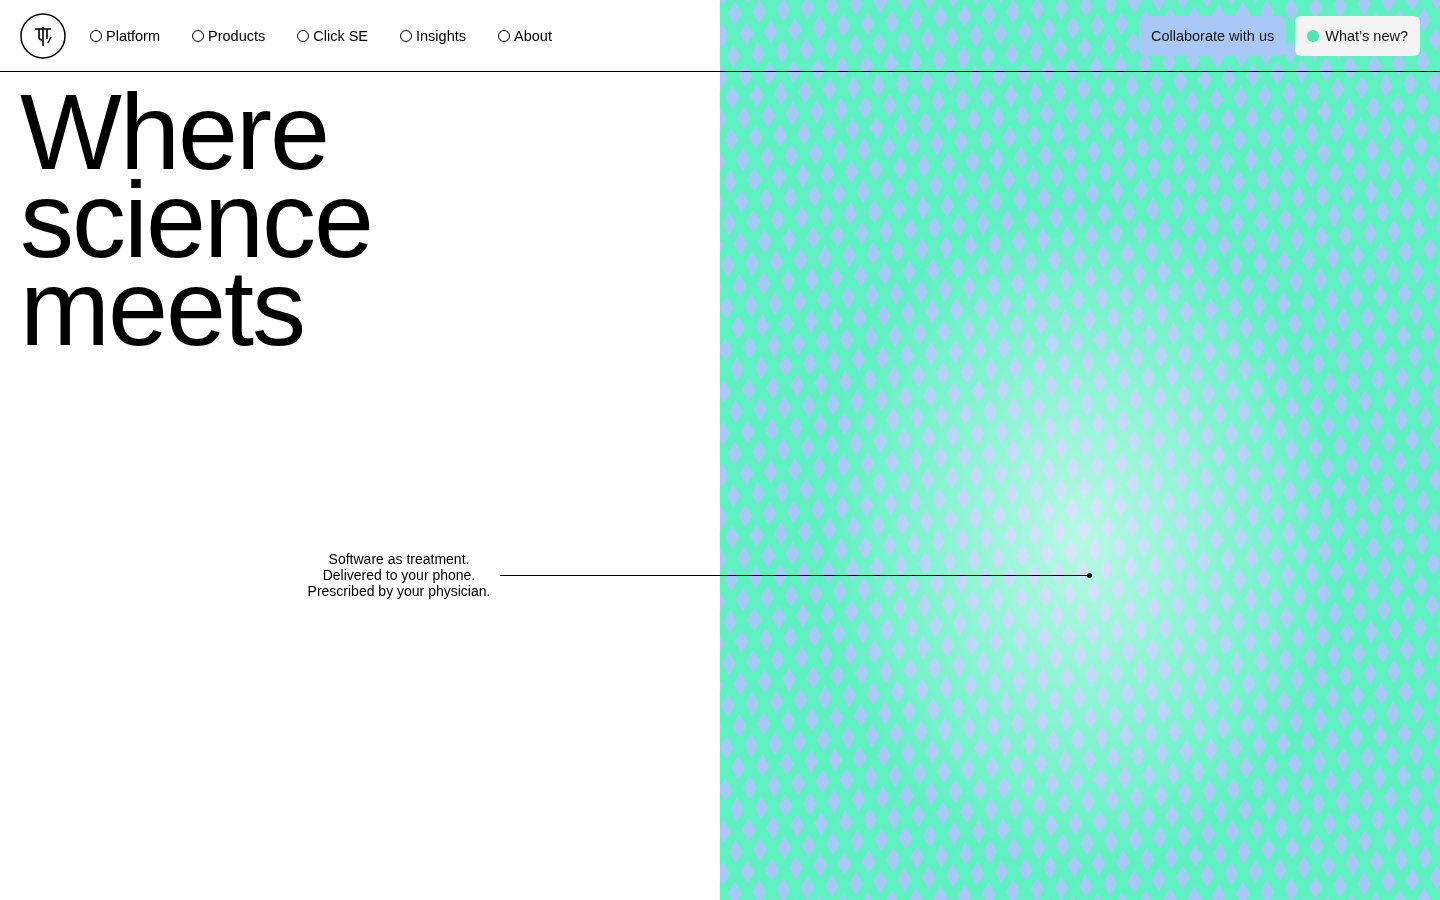 The height and width of the screenshot is (900, 1440). I want to click on nav-link: Insights, so click(433, 35).